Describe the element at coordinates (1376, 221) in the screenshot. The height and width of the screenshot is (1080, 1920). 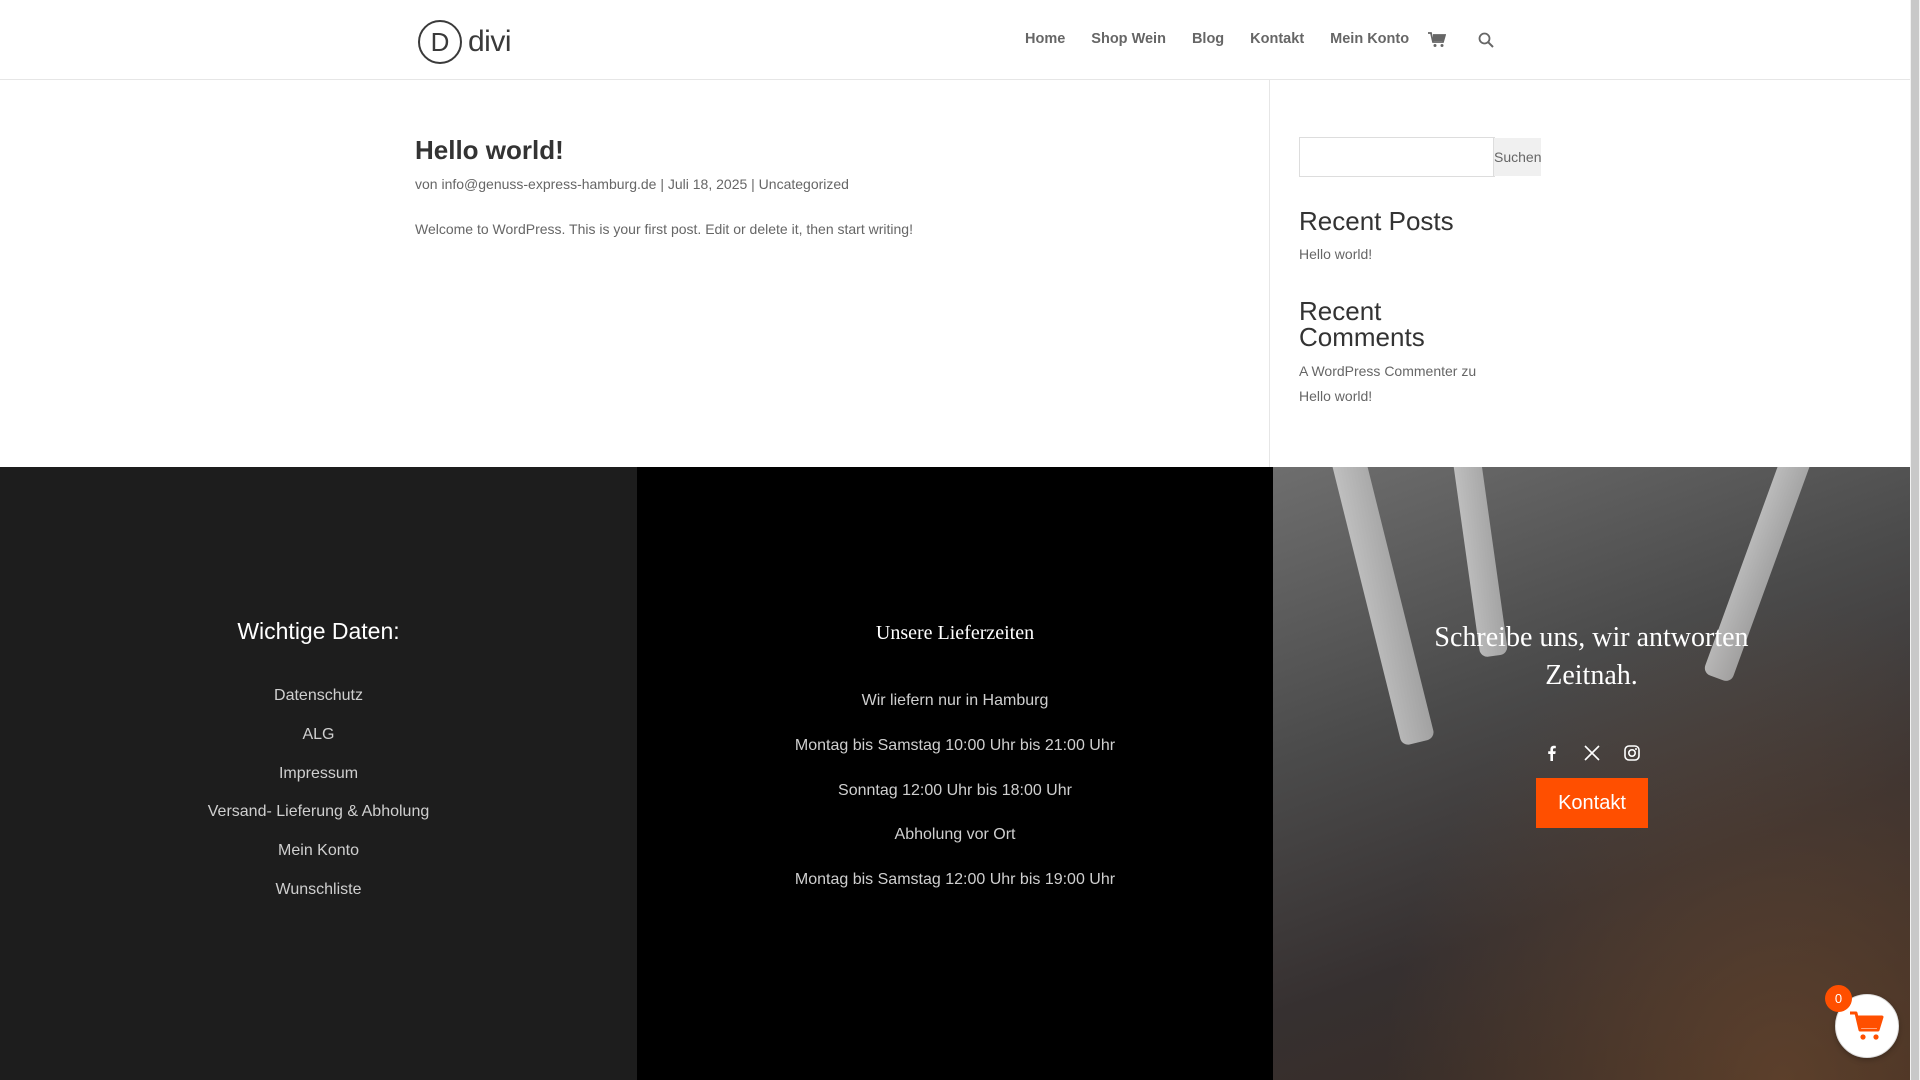
I see `recent-posts-title: Recent Posts` at that location.